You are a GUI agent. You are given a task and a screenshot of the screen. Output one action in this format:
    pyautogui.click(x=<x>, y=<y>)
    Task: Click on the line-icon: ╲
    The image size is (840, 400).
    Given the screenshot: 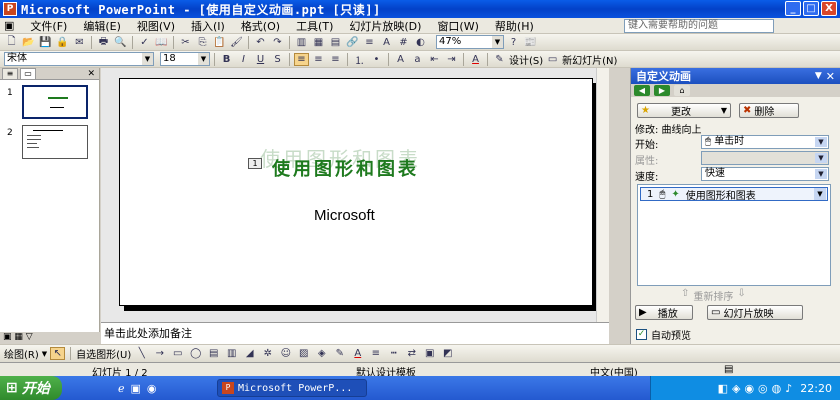 What is the action you would take?
    pyautogui.click(x=141, y=353)
    